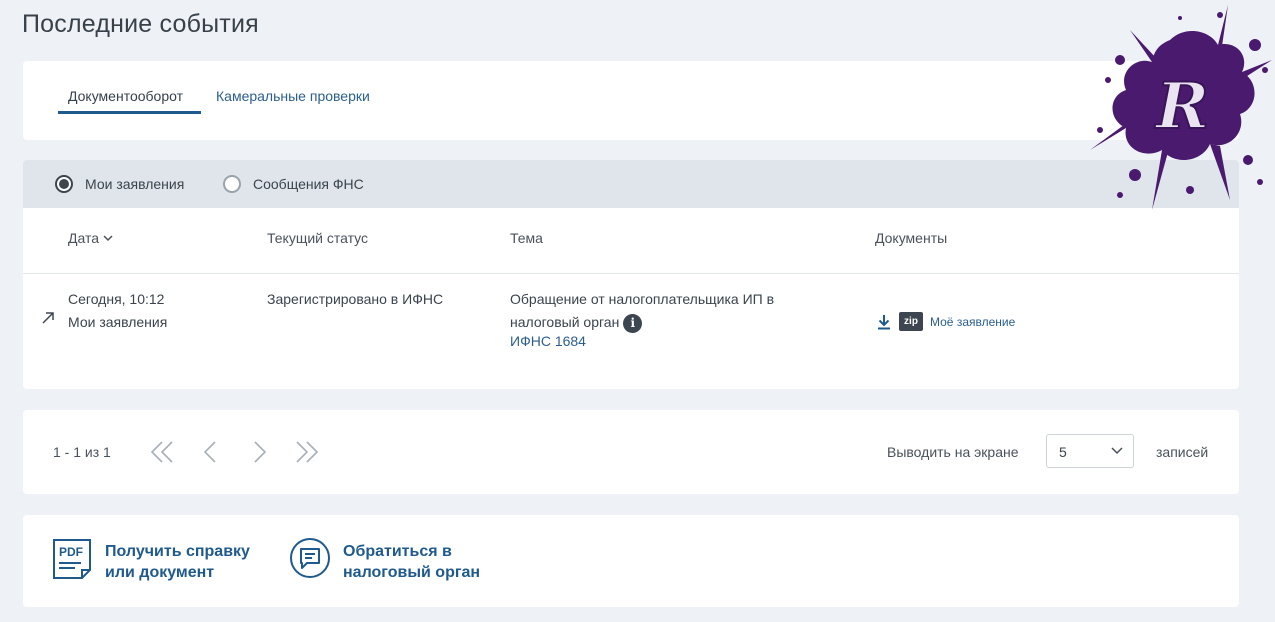  What do you see at coordinates (953, 452) in the screenshot?
I see `per-page-label: Выводить на экране` at bounding box center [953, 452].